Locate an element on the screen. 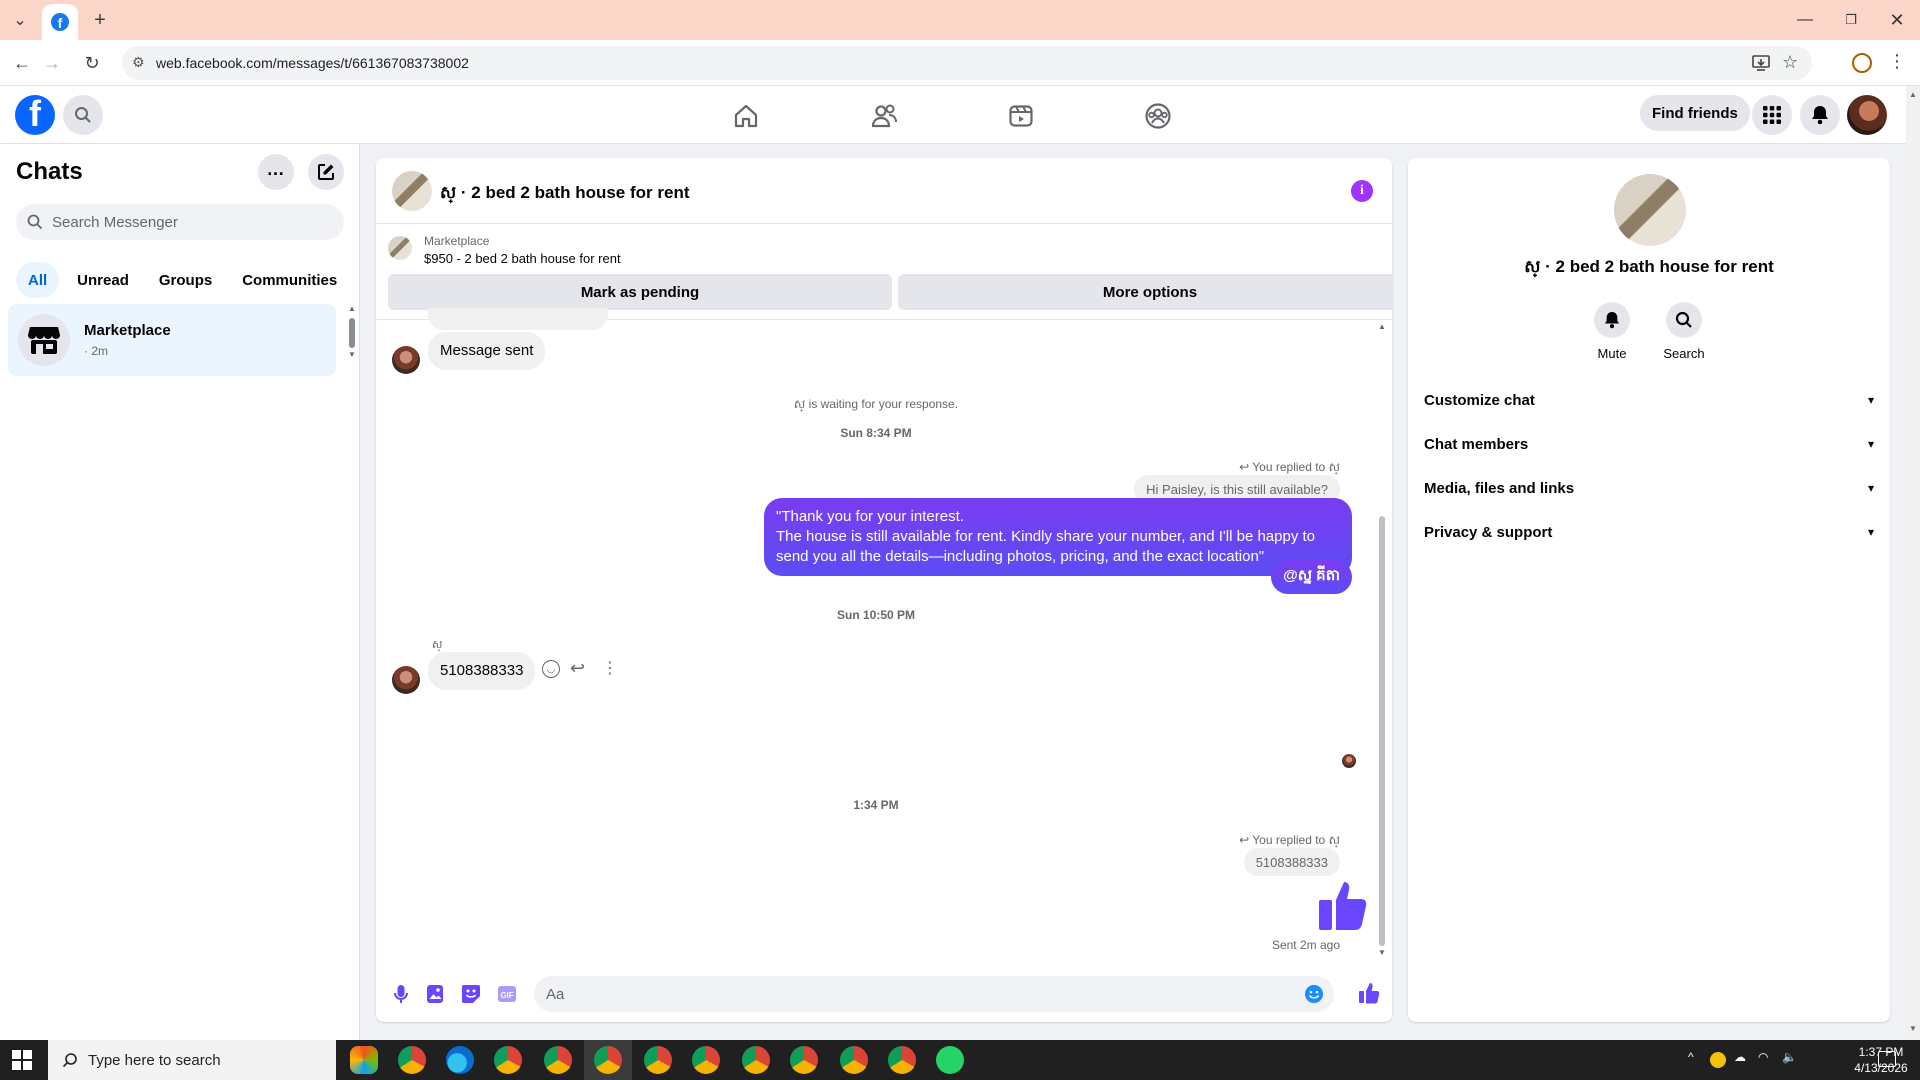 This screenshot has height=1080, width=1920. groups-icon is located at coordinates (1158, 116).